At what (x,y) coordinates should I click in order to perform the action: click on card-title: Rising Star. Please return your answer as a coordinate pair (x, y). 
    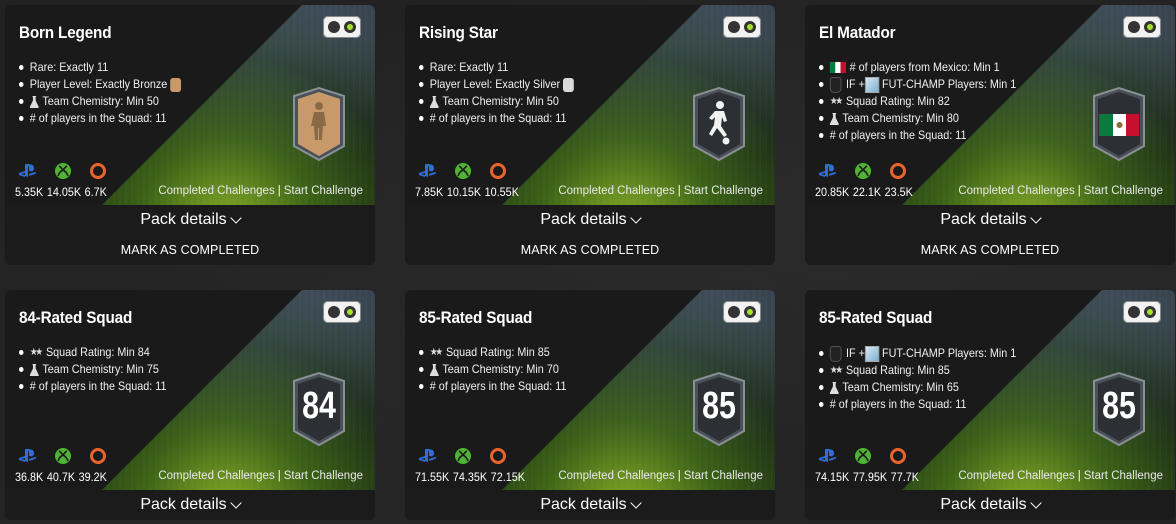
    Looking at the image, I should click on (458, 32).